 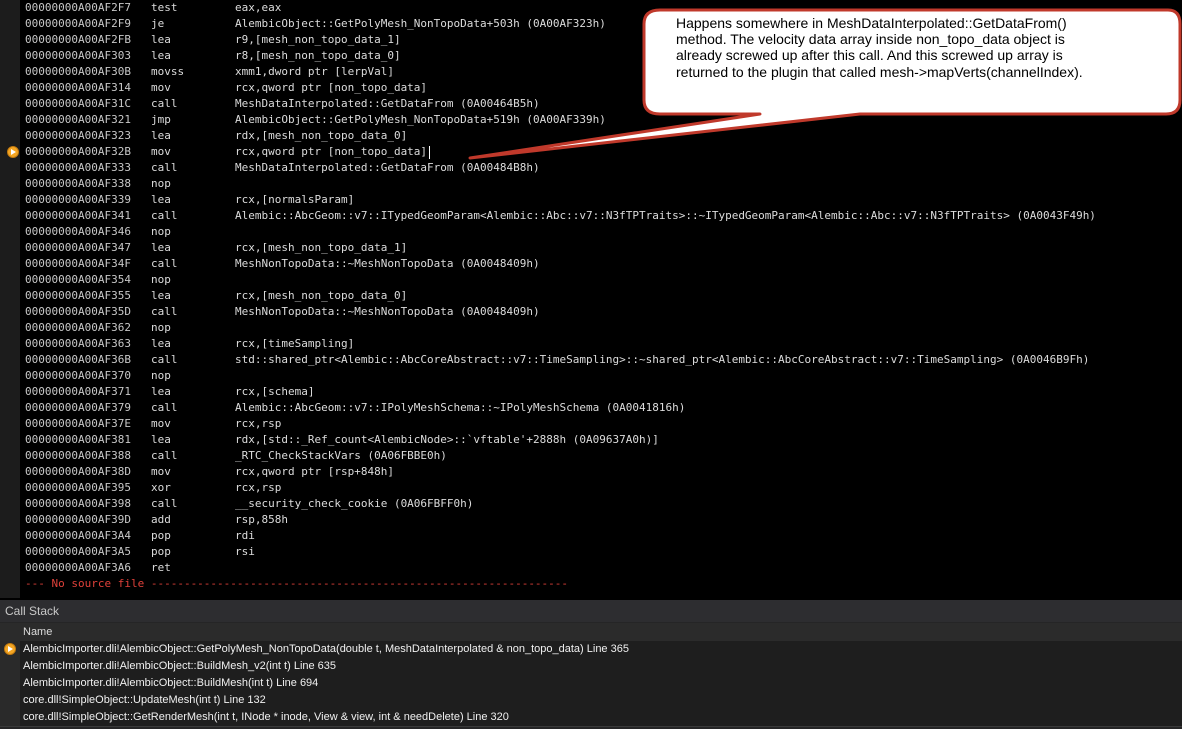 I want to click on current-frame-arrow-icon, so click(x=10, y=649).